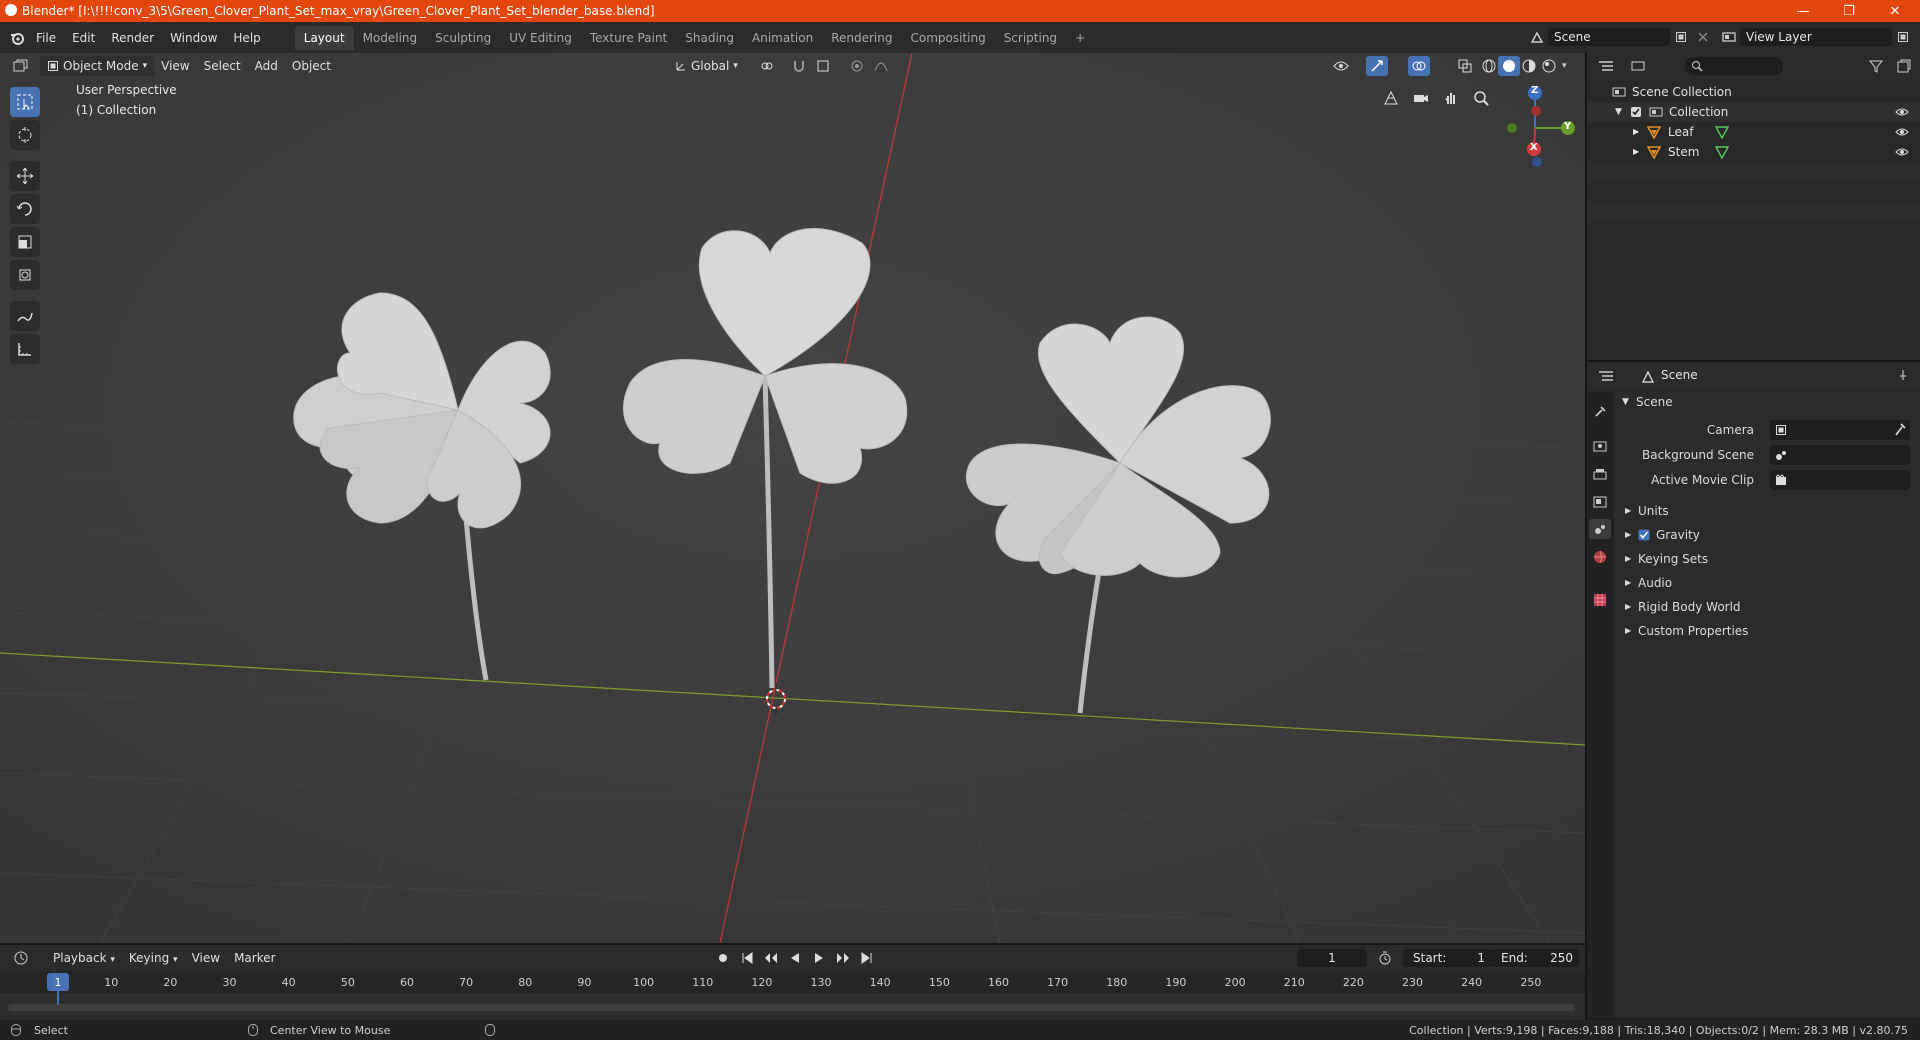 The image size is (1920, 1040). What do you see at coordinates (25, 316) in the screenshot?
I see `annotate-tool` at bounding box center [25, 316].